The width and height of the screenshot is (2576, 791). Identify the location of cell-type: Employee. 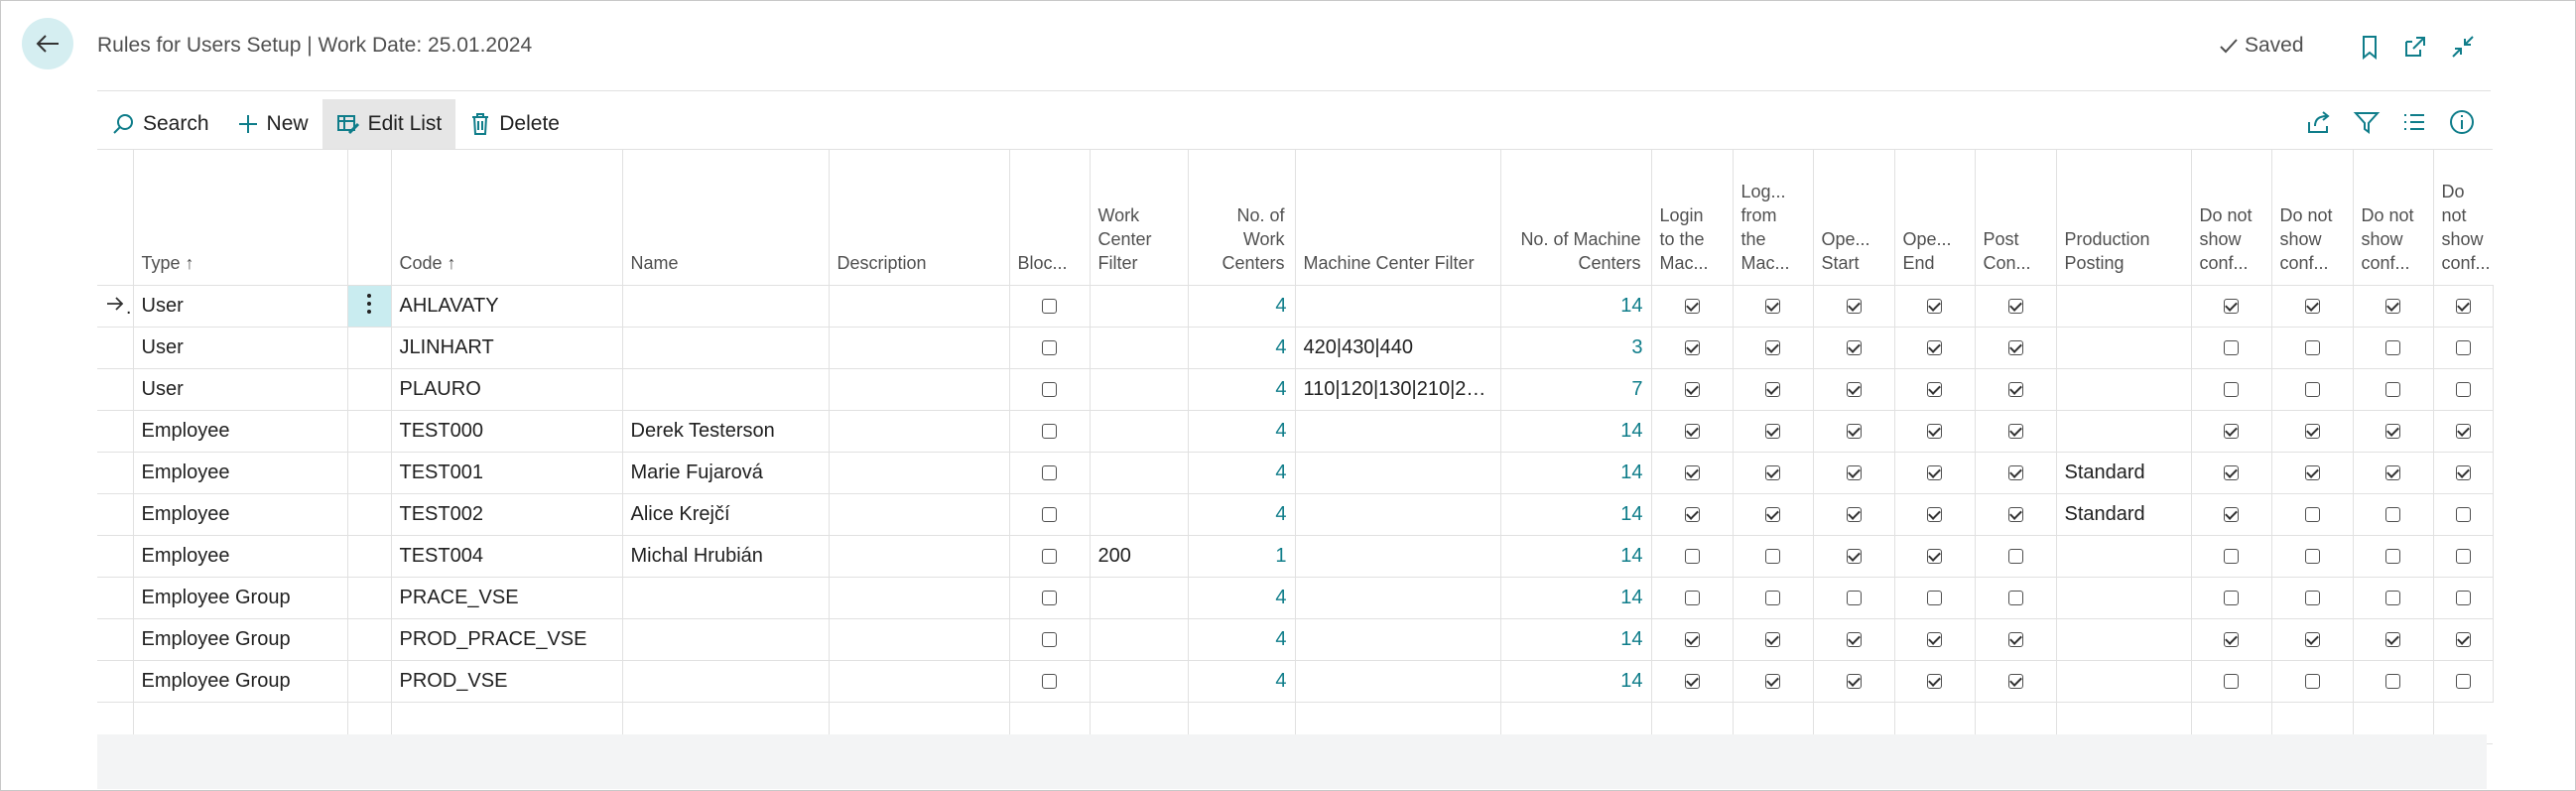
(240, 473).